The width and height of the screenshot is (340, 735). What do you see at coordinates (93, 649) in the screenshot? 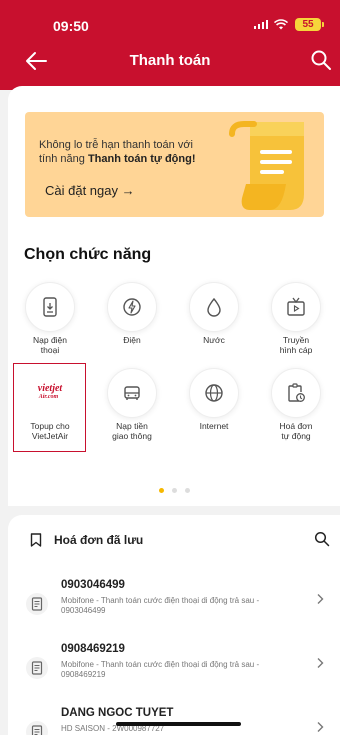
I see `bill-number: 0908469219` at bounding box center [93, 649].